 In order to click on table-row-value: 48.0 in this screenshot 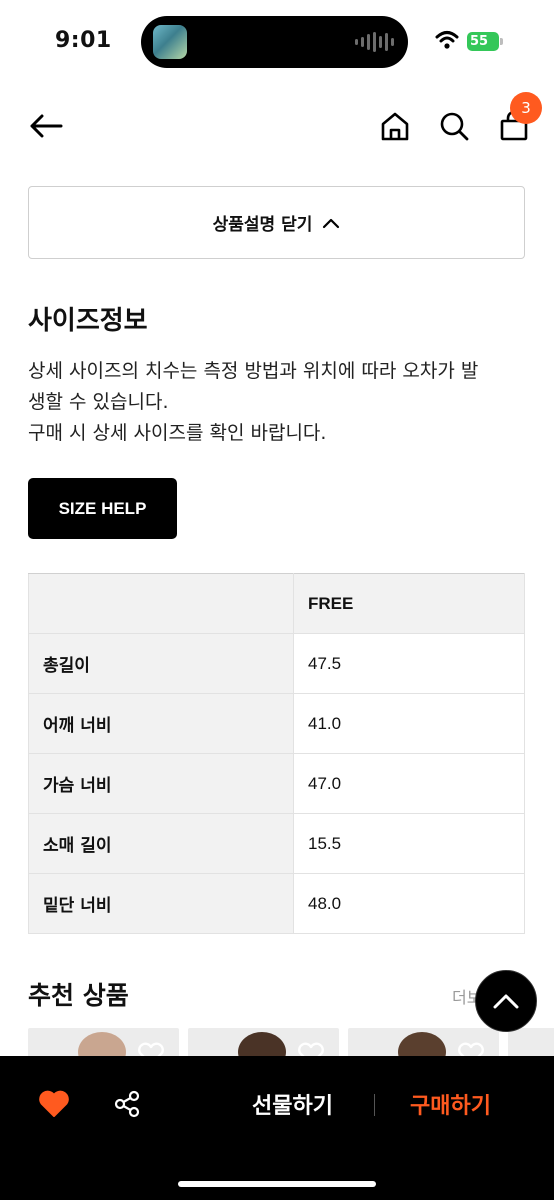, I will do `click(409, 903)`.